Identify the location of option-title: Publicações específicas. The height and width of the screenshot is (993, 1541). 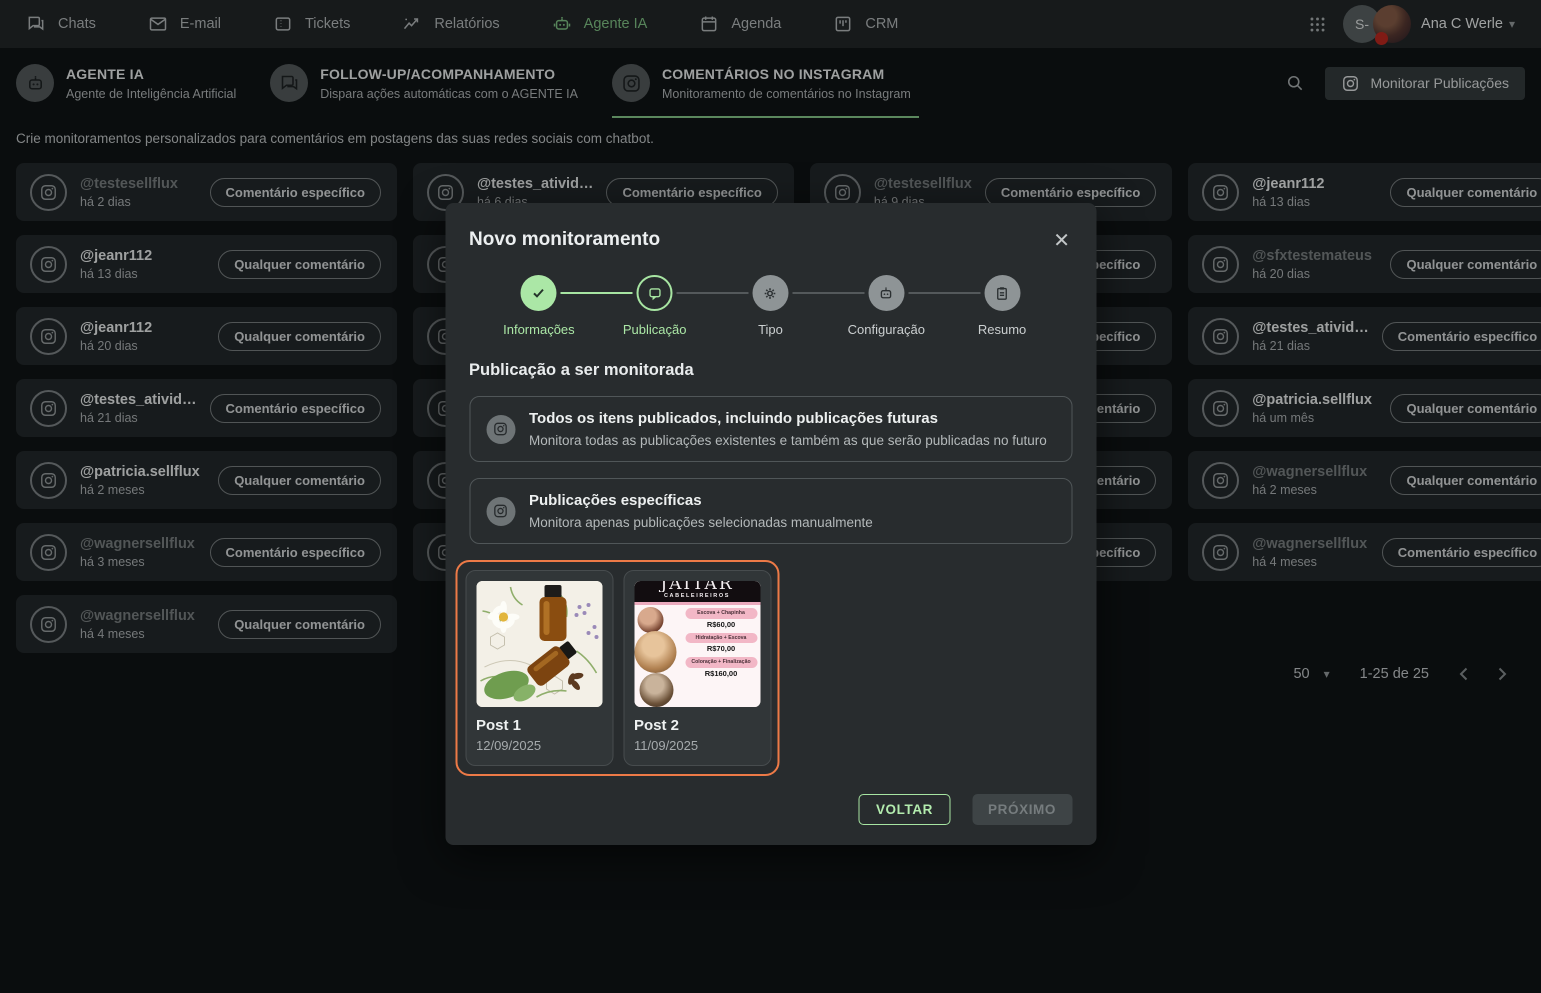
(615, 500).